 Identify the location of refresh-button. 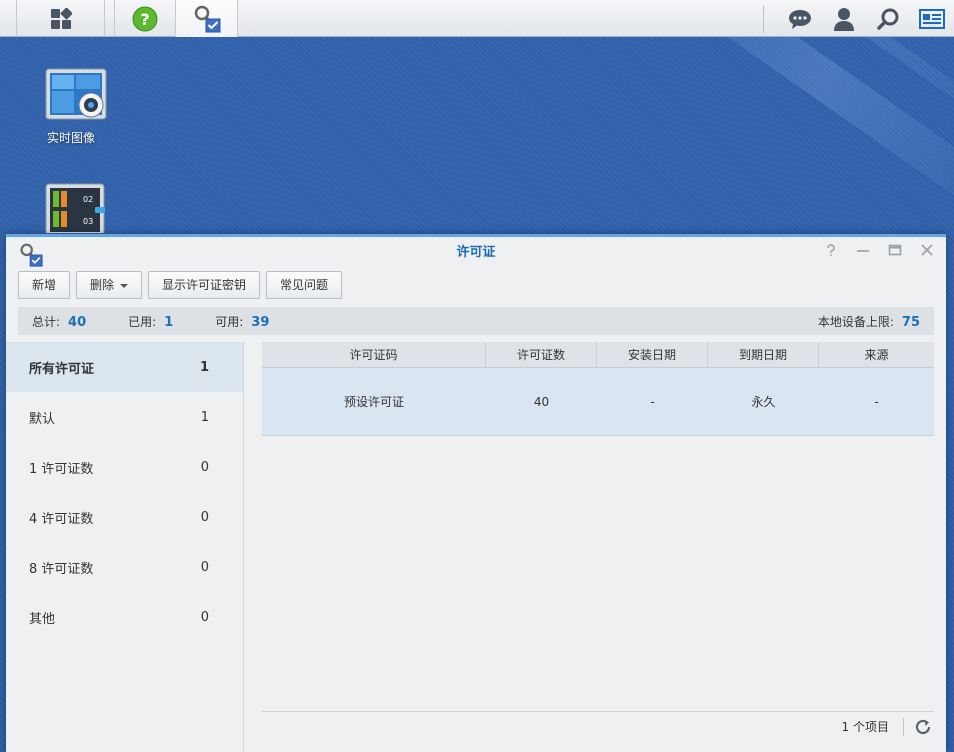
(923, 727).